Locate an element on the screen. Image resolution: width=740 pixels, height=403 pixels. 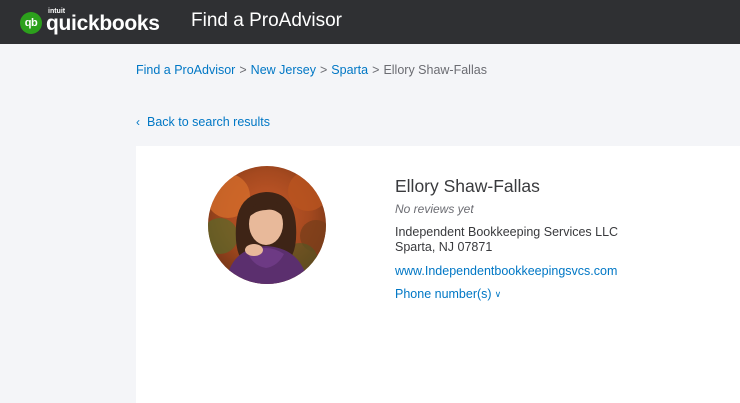
top-nav-bar: qb intuit quickbooks Find a ProAdvisor is located at coordinates (370, 22).